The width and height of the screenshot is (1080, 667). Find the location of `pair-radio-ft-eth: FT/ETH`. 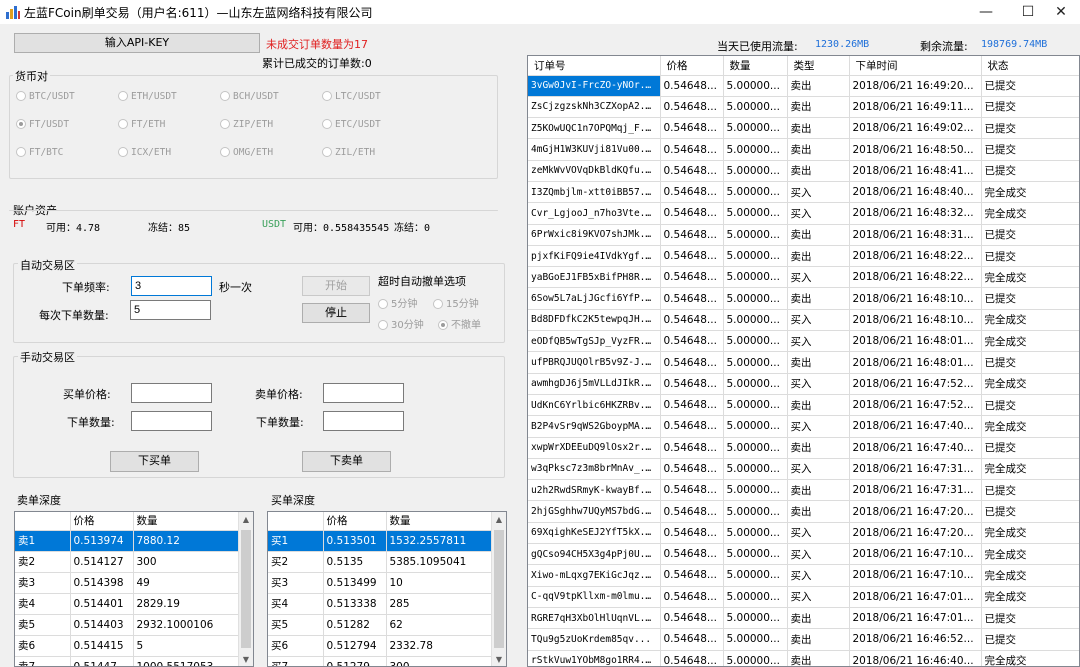

pair-radio-ft-eth: FT/ETH is located at coordinates (141, 124).